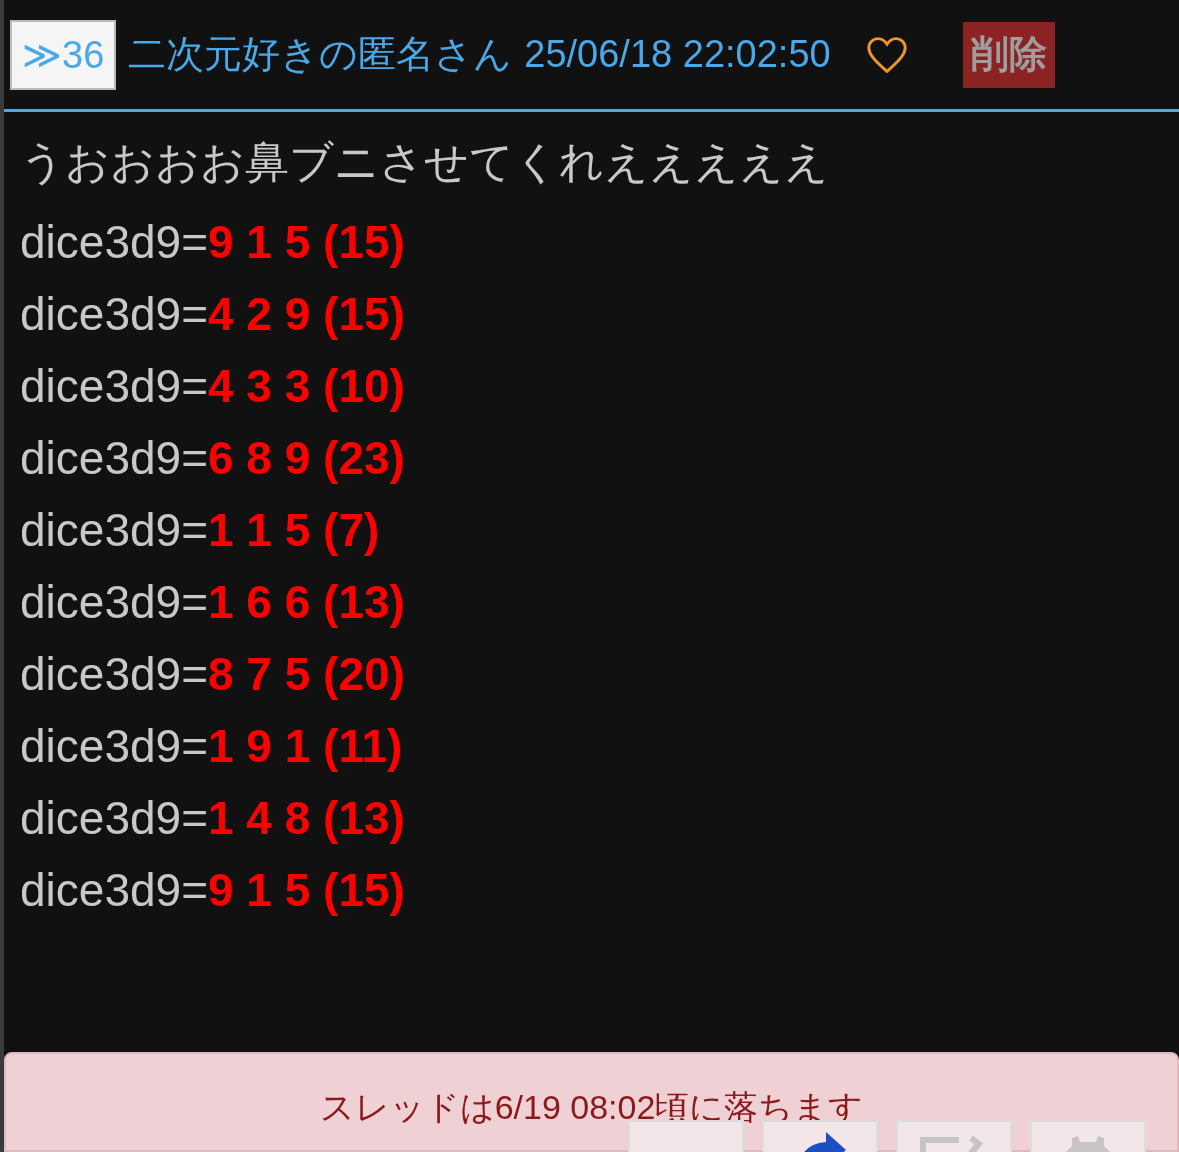 This screenshot has height=1152, width=1179. What do you see at coordinates (306, 314) in the screenshot?
I see `dice-result: 4 2 9 (15)` at bounding box center [306, 314].